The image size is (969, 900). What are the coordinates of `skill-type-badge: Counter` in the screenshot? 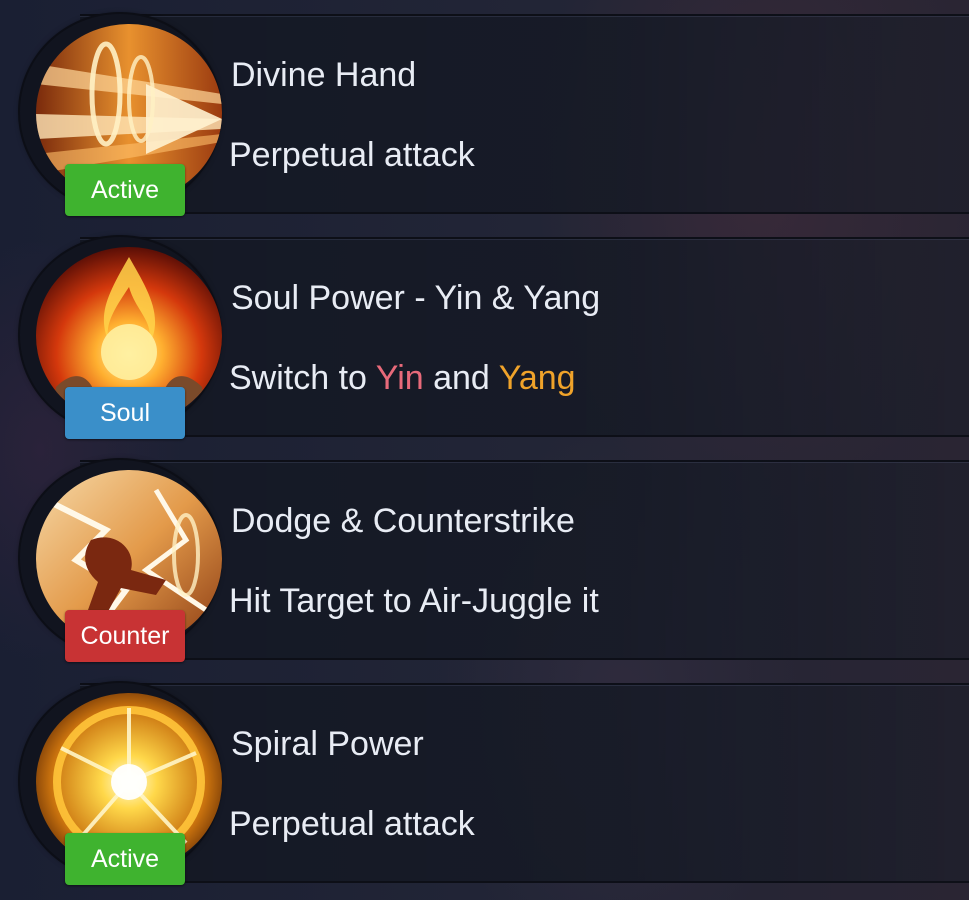 It's located at (125, 636).